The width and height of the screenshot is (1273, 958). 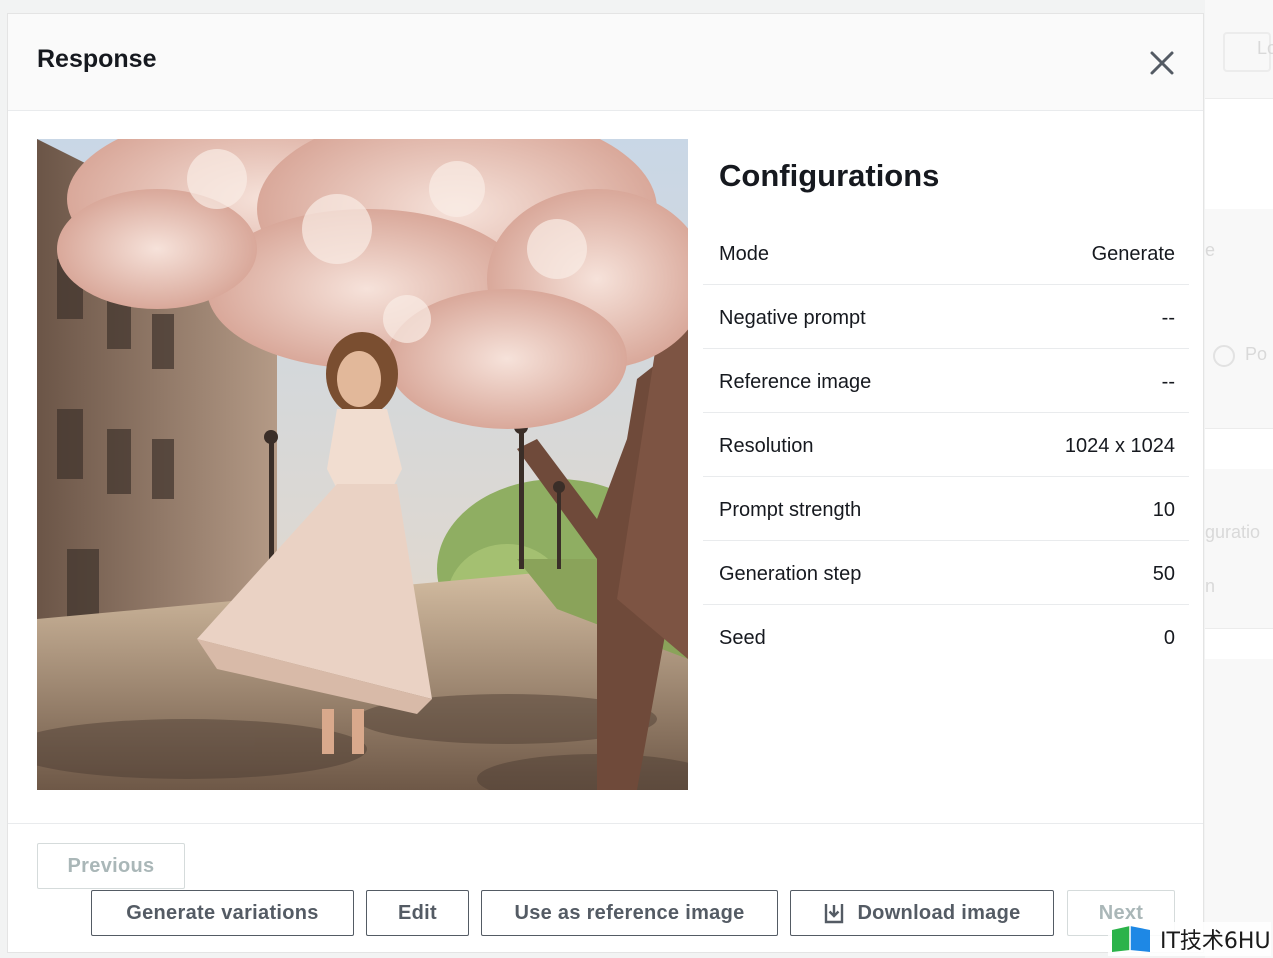 I want to click on background-text-n: n, so click(x=1210, y=586).